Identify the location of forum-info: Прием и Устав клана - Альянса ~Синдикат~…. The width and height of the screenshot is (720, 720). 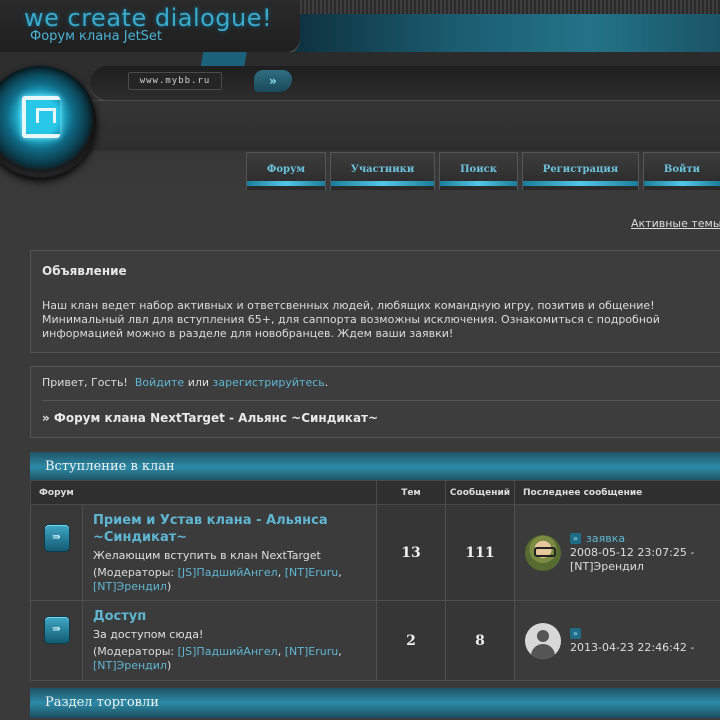
(229, 552).